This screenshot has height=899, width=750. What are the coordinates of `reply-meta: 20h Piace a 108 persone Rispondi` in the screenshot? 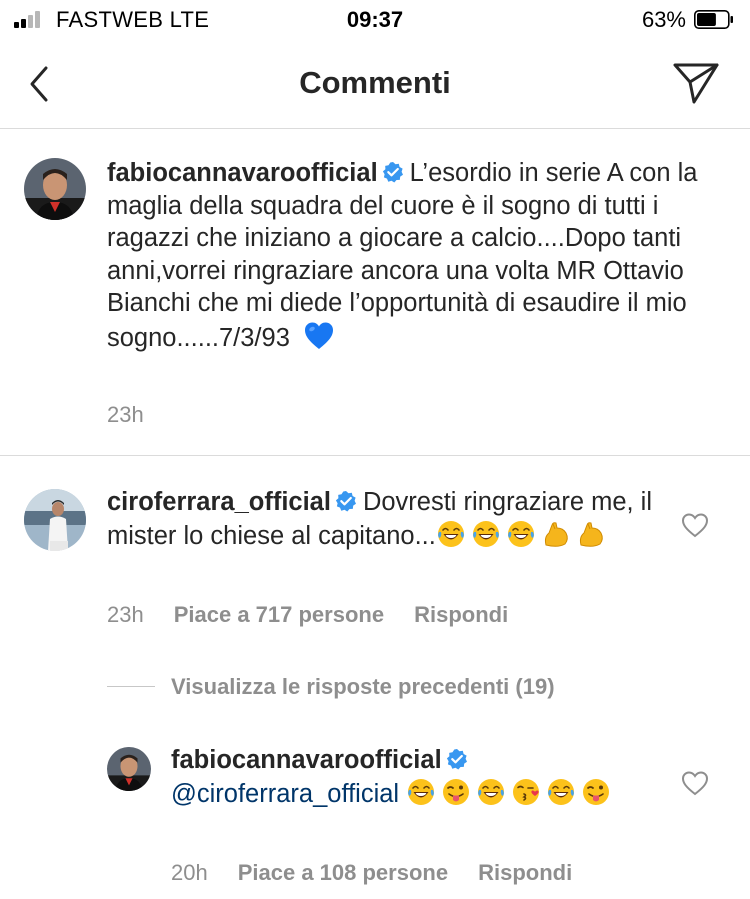 It's located at (386, 873).